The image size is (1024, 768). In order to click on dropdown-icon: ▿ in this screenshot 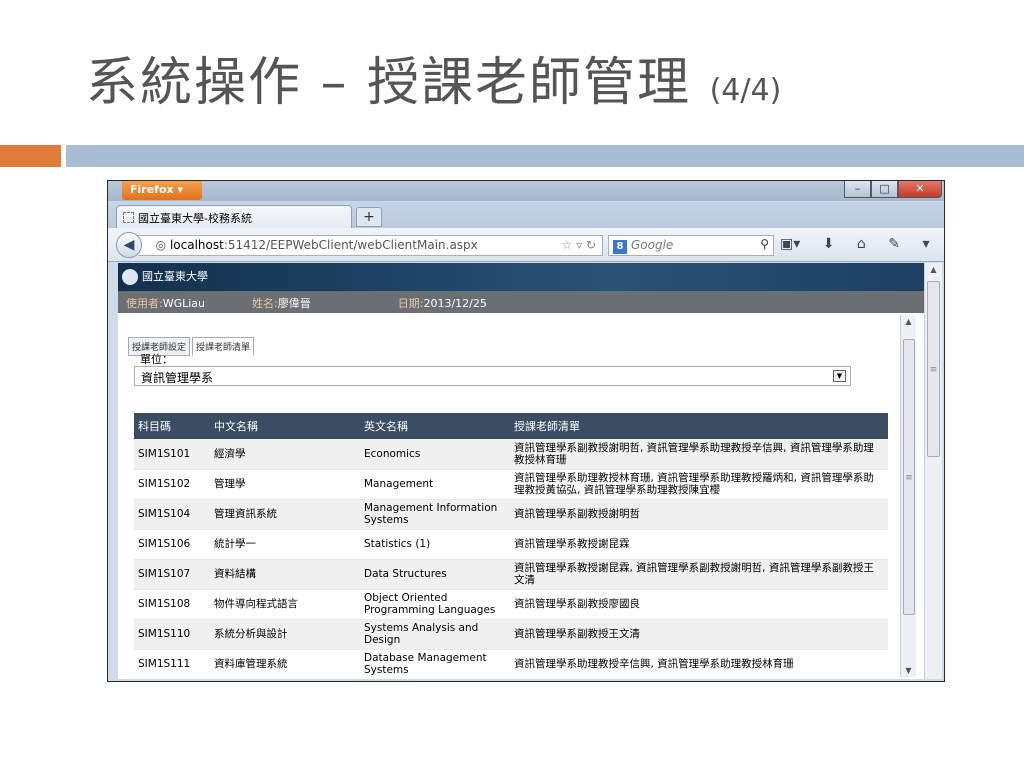, I will do `click(579, 245)`.